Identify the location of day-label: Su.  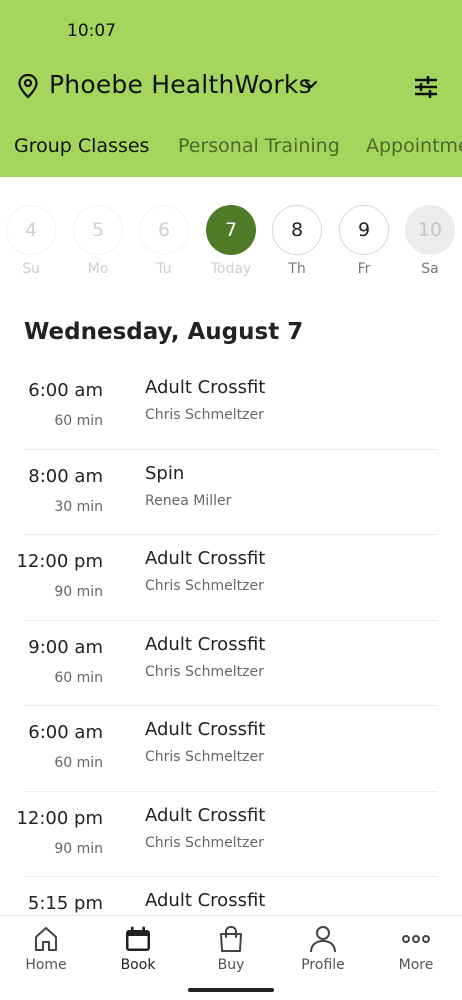
(31, 269).